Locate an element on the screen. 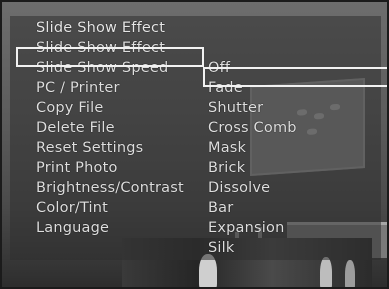  option-dissolve: Dissolve is located at coordinates (252, 188).